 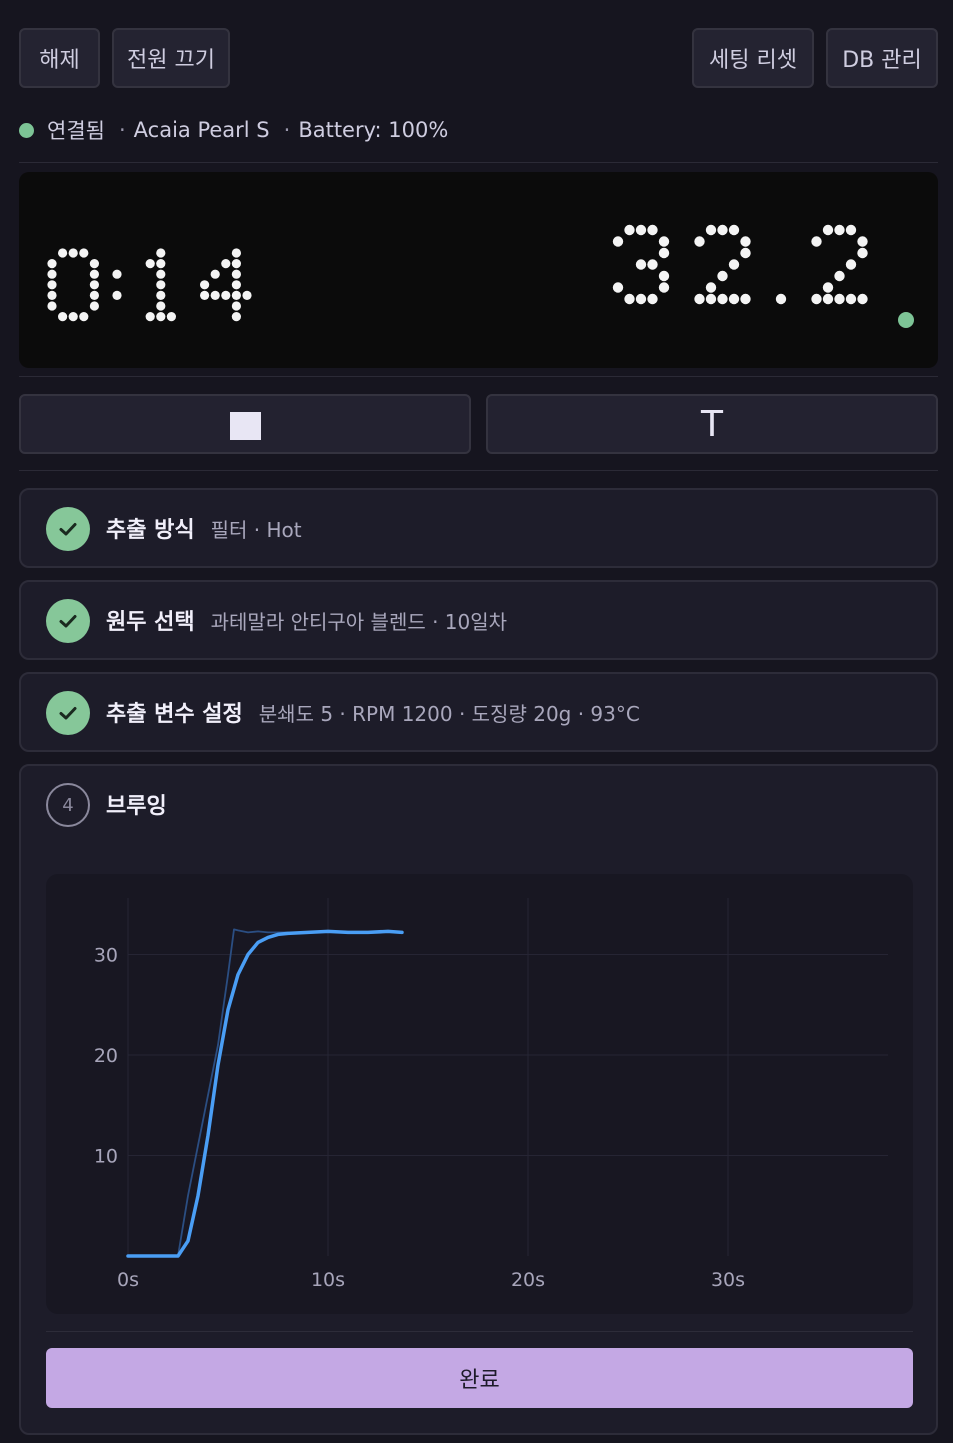 I want to click on connection-label: 연결됨, so click(x=76, y=131).